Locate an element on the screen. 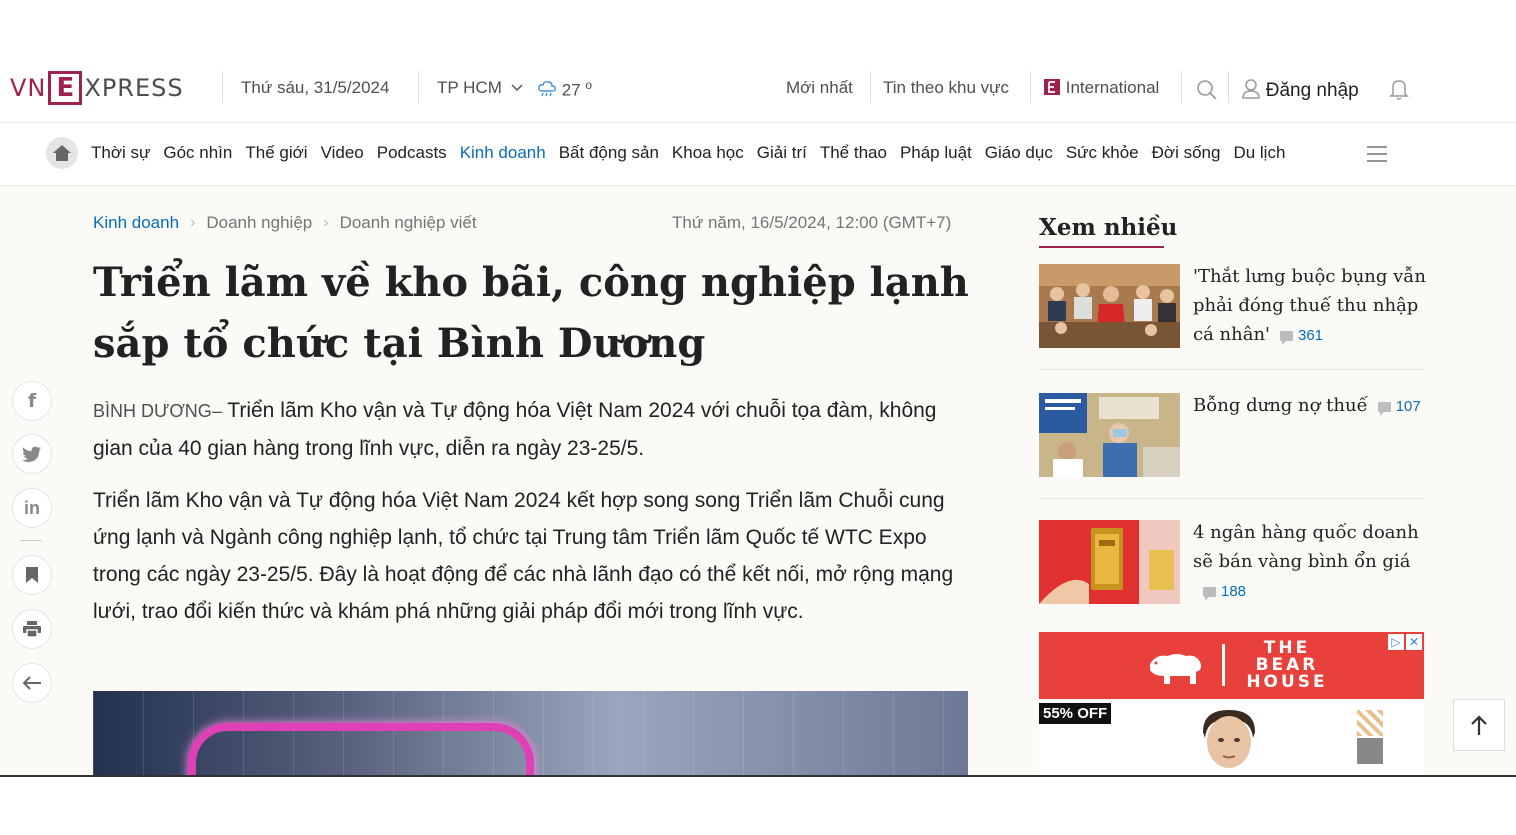  article-date: Thứ năm, 16/5/2024, 12:00 (GMT+7) is located at coordinates (812, 222).